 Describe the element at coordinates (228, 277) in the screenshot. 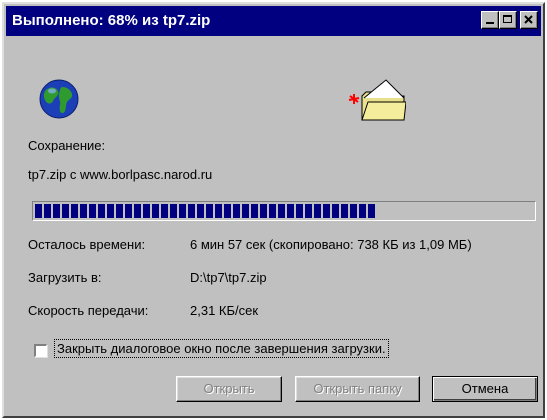

I see `download-to-value: D:\tp7\tp7.zip` at that location.